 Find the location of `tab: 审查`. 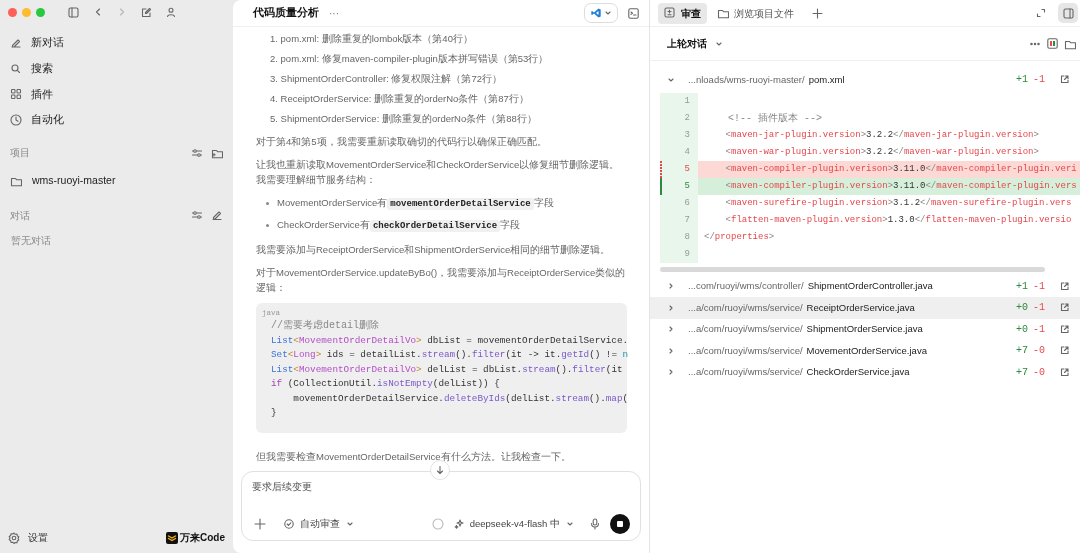

tab: 审查 is located at coordinates (682, 13).